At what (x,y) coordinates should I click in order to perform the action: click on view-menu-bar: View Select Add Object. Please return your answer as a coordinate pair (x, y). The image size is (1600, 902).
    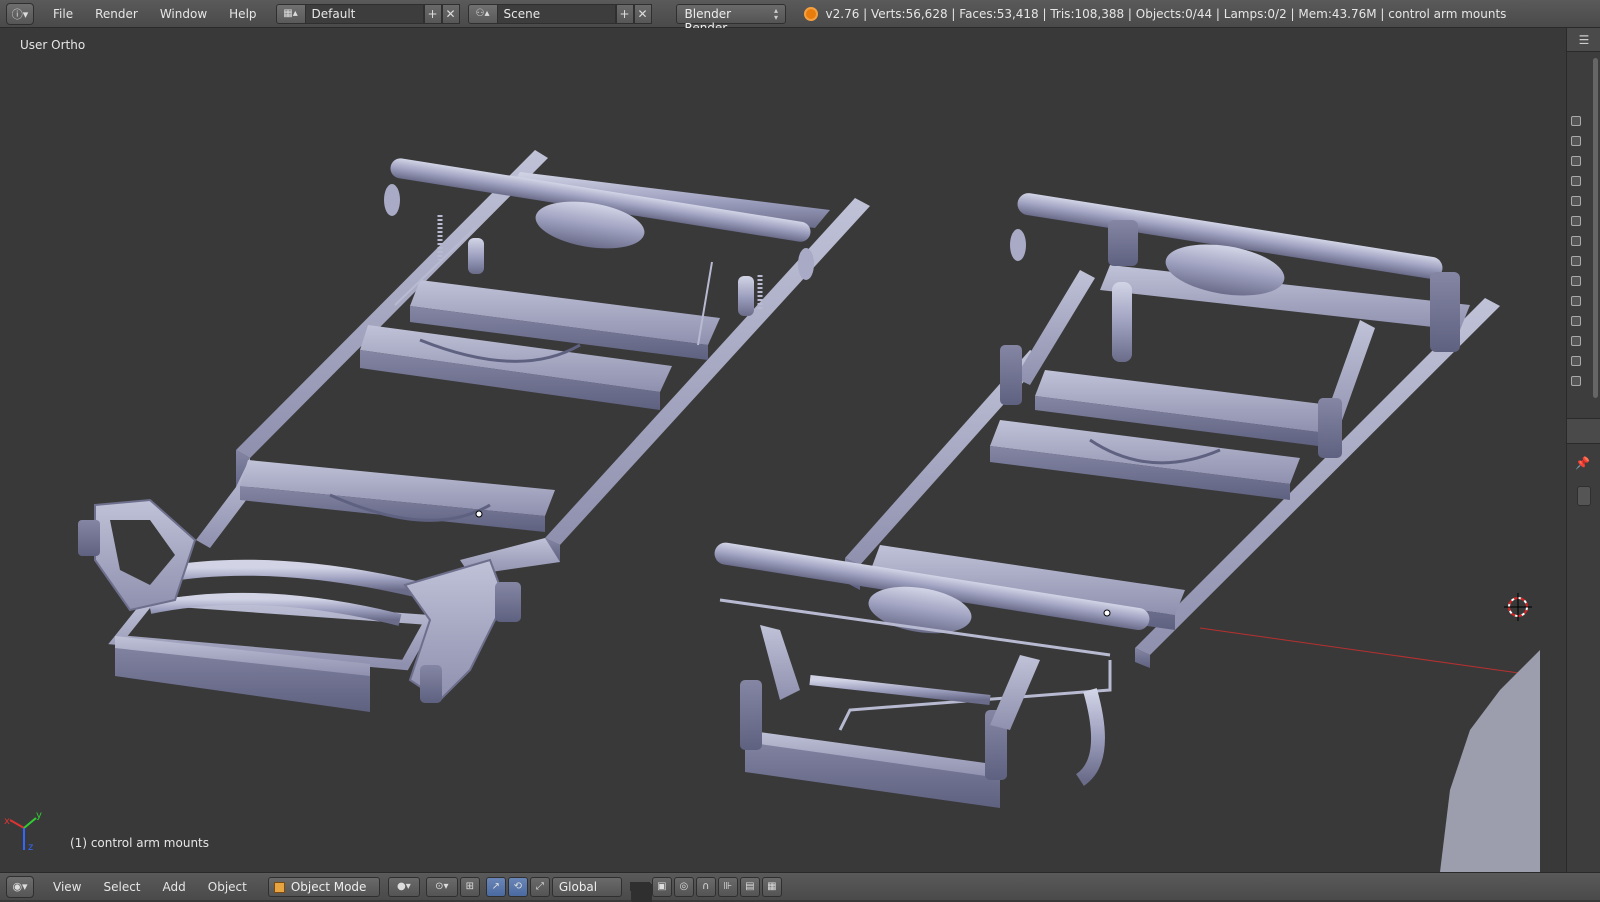
    Looking at the image, I should click on (150, 887).